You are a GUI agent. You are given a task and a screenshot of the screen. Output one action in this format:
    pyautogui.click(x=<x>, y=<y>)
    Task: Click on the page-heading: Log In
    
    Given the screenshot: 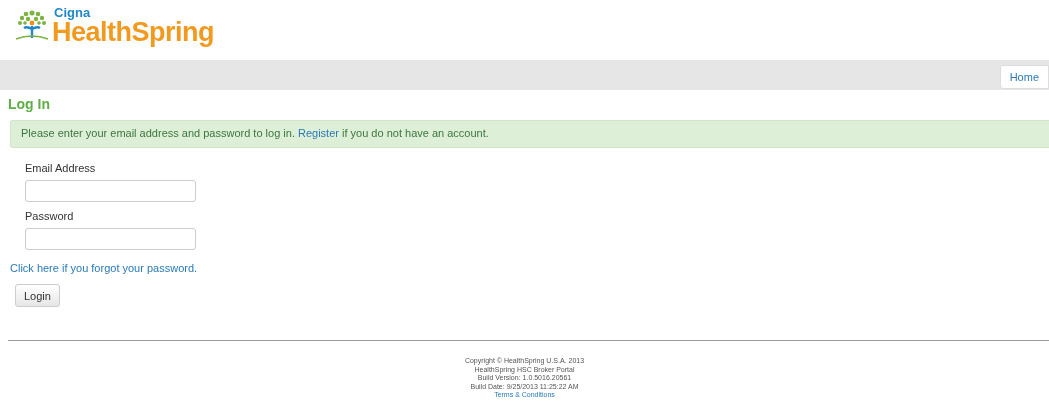 What is the action you would take?
    pyautogui.click(x=29, y=104)
    